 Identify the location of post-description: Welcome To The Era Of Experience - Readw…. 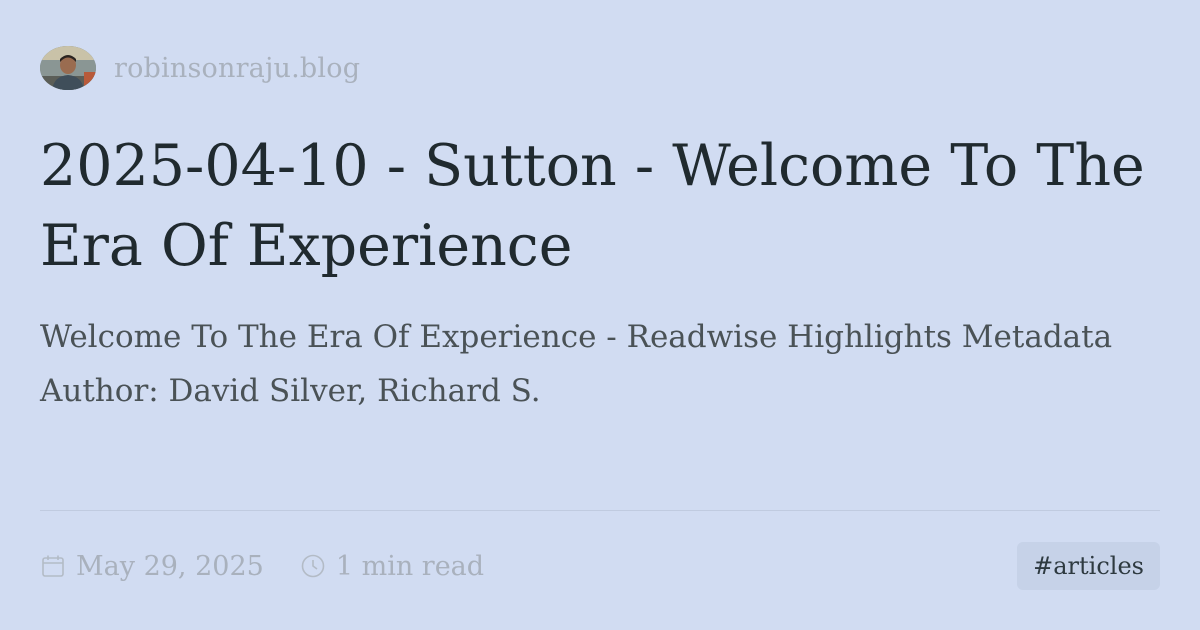
(576, 364).